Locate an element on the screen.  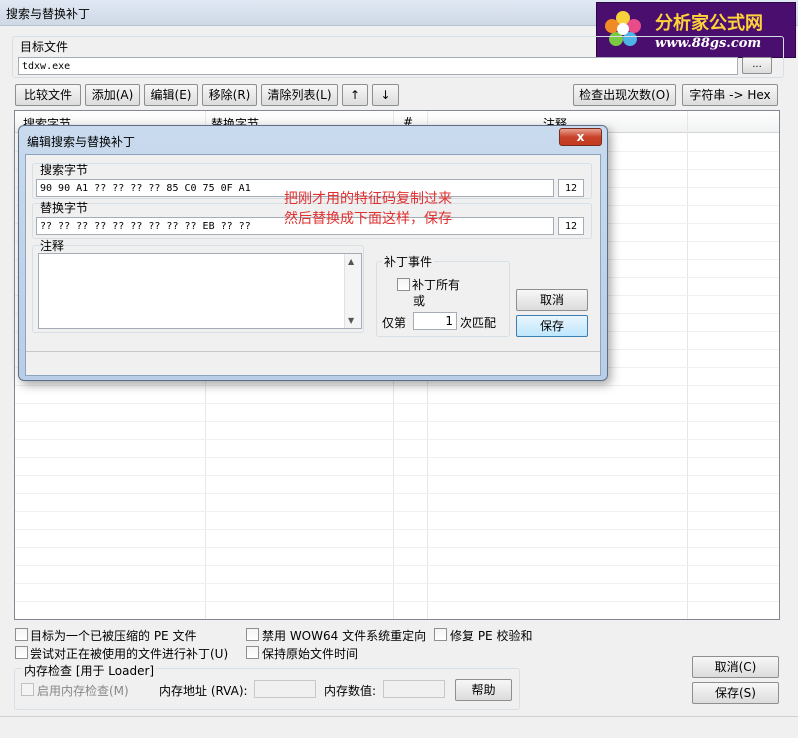
cancel-button: 取消(C) is located at coordinates (735, 667).